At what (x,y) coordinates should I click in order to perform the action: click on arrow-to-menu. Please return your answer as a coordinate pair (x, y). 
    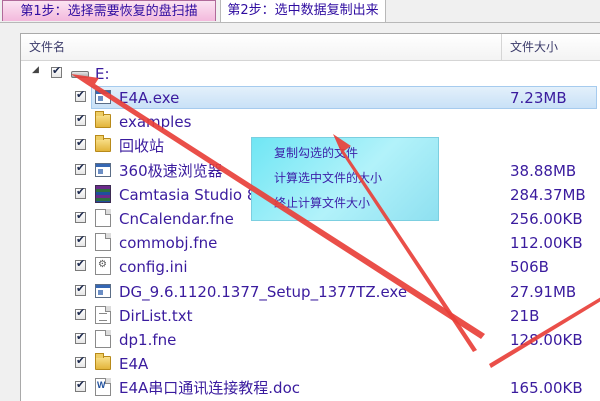
    Looking at the image, I should click on (405, 243).